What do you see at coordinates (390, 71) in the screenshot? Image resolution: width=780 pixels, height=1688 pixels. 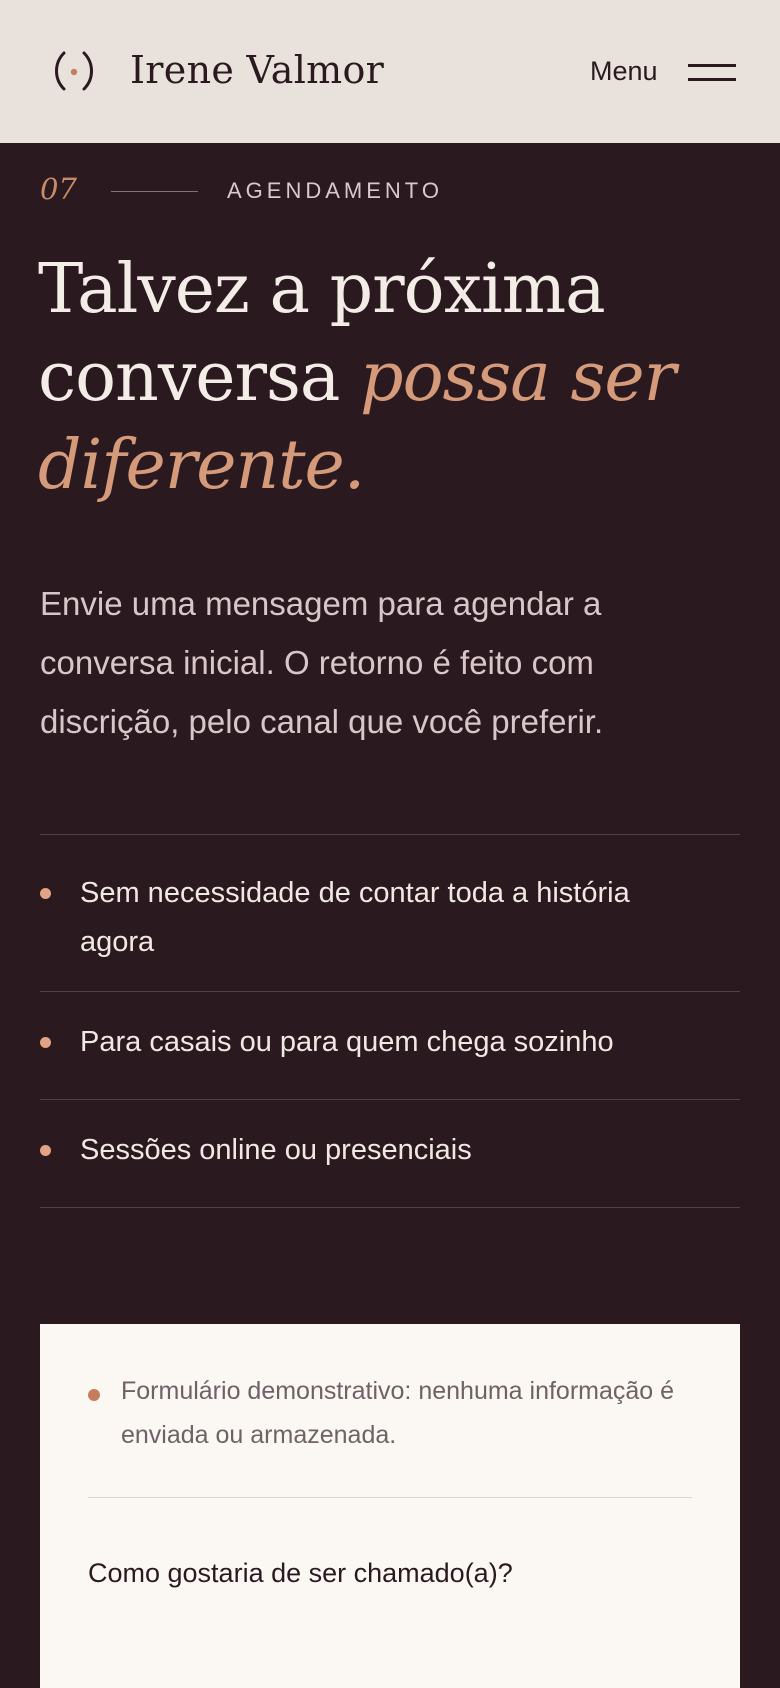 I see `site-header: Irene Valmor Menu` at bounding box center [390, 71].